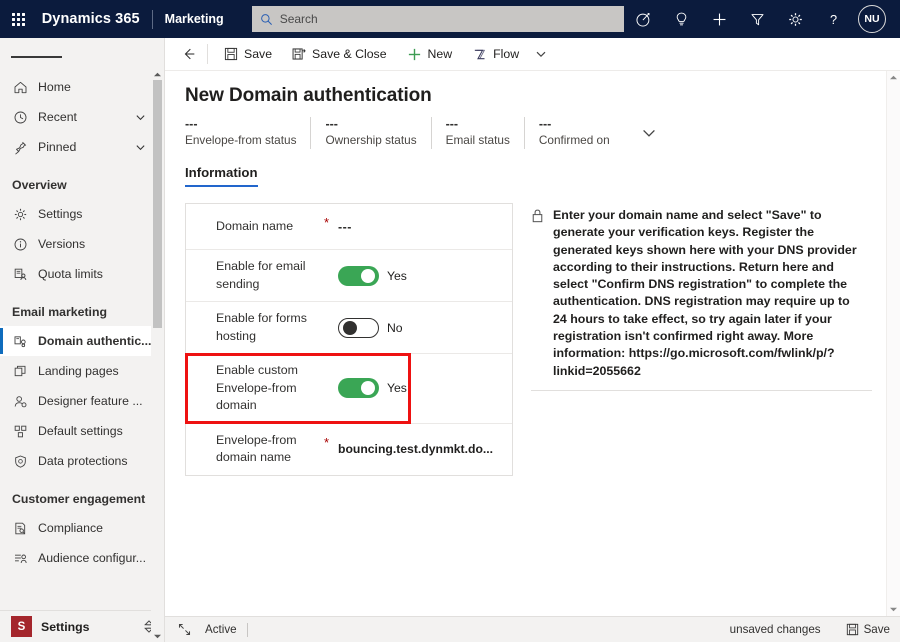 Image resolution: width=900 pixels, height=642 pixels. I want to click on field-row-enable-forms-hosting: Enable for forms hosting No, so click(349, 328).